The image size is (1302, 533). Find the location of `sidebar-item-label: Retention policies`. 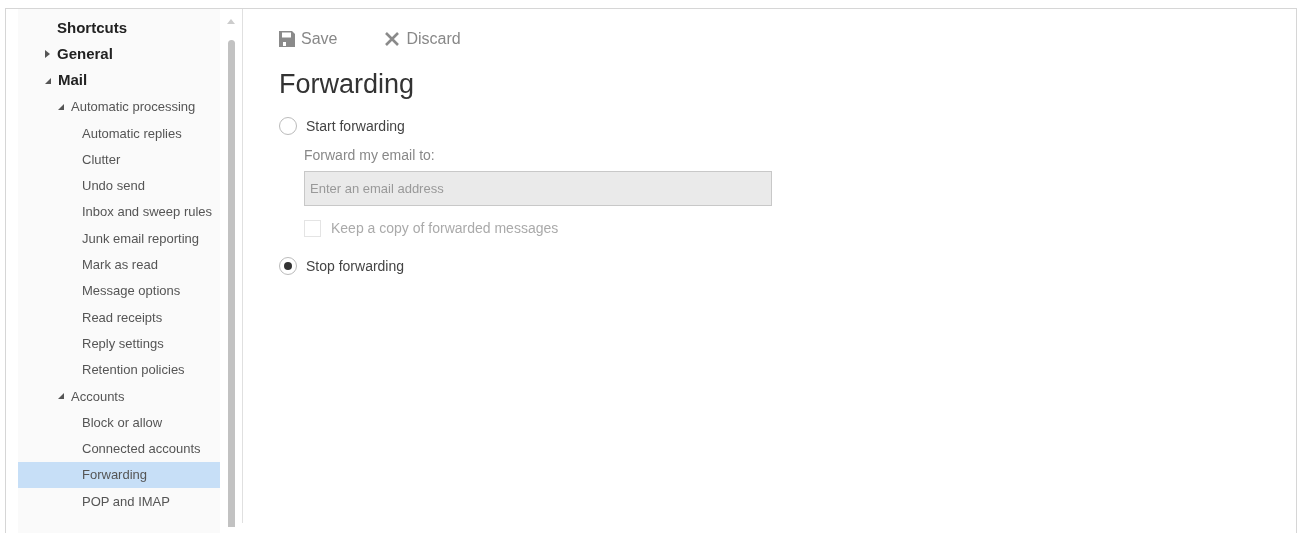

sidebar-item-label: Retention policies is located at coordinates (133, 370).